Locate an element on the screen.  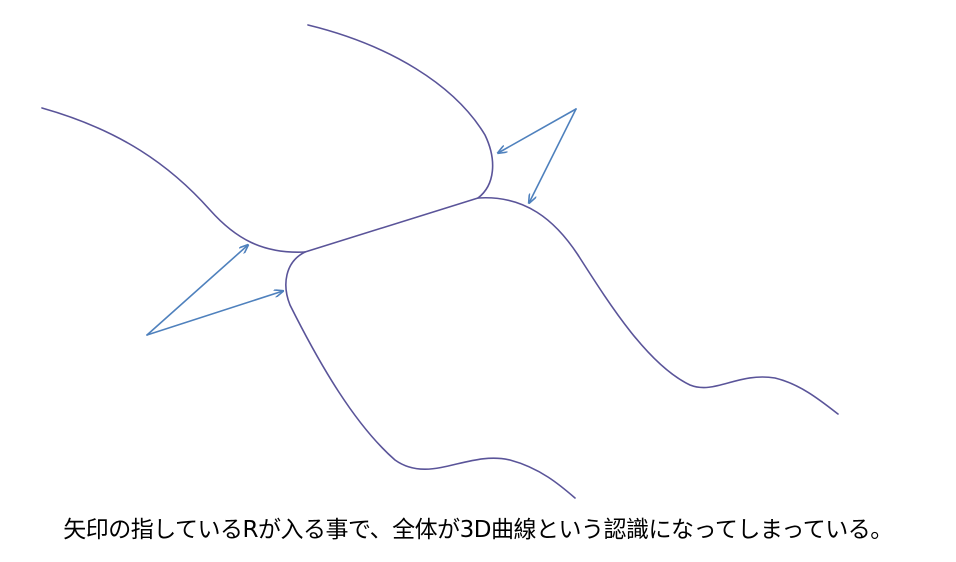
right-curve is located at coordinates (658, 306).